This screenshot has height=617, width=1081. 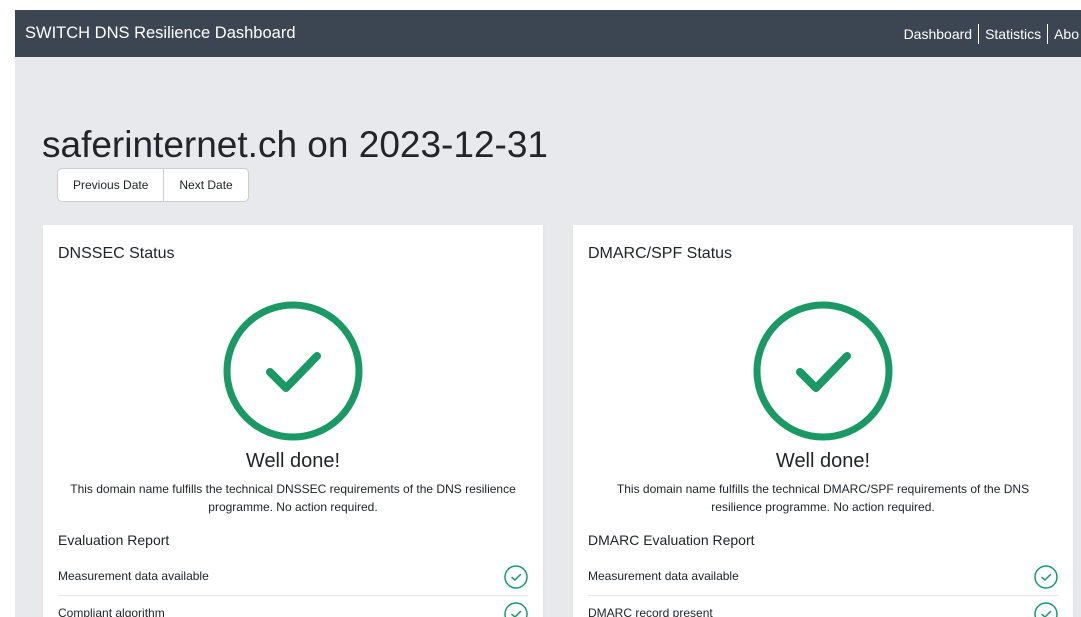 What do you see at coordinates (206, 185) in the screenshot?
I see `next-date-button: Next Date` at bounding box center [206, 185].